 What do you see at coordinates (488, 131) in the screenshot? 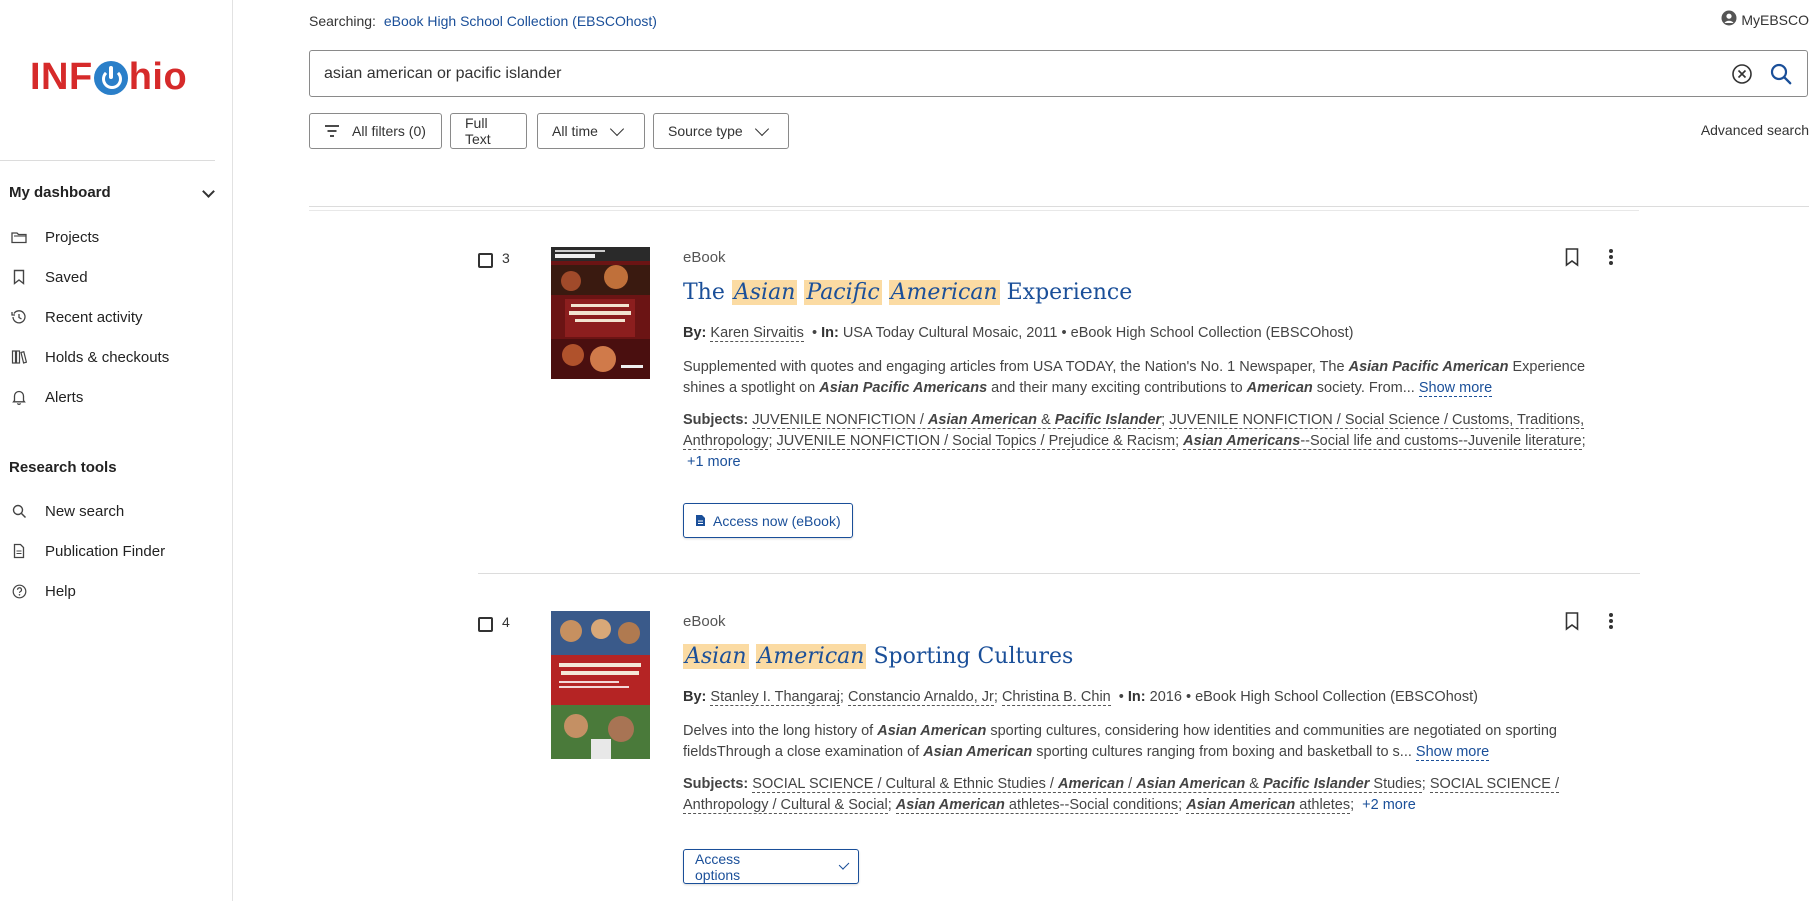
I see `full-text-button: Full Text` at bounding box center [488, 131].